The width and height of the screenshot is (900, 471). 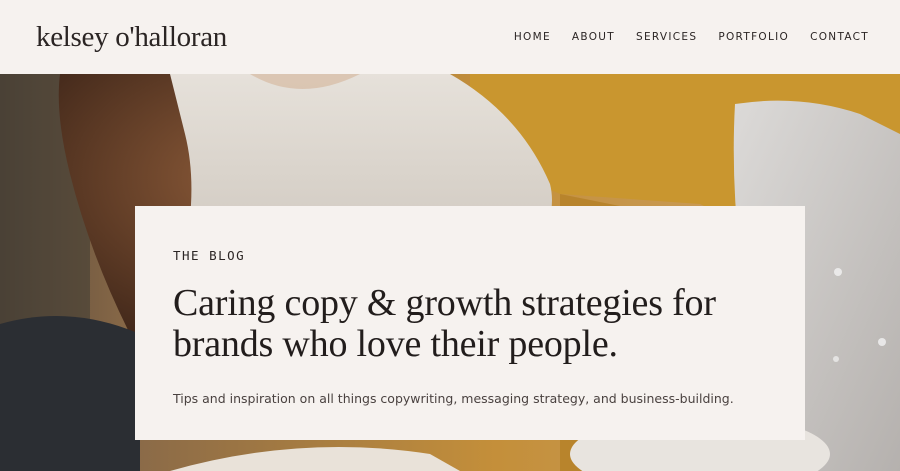 I want to click on headline-line-1: Caring copy & growth strategies for, so click(x=444, y=303).